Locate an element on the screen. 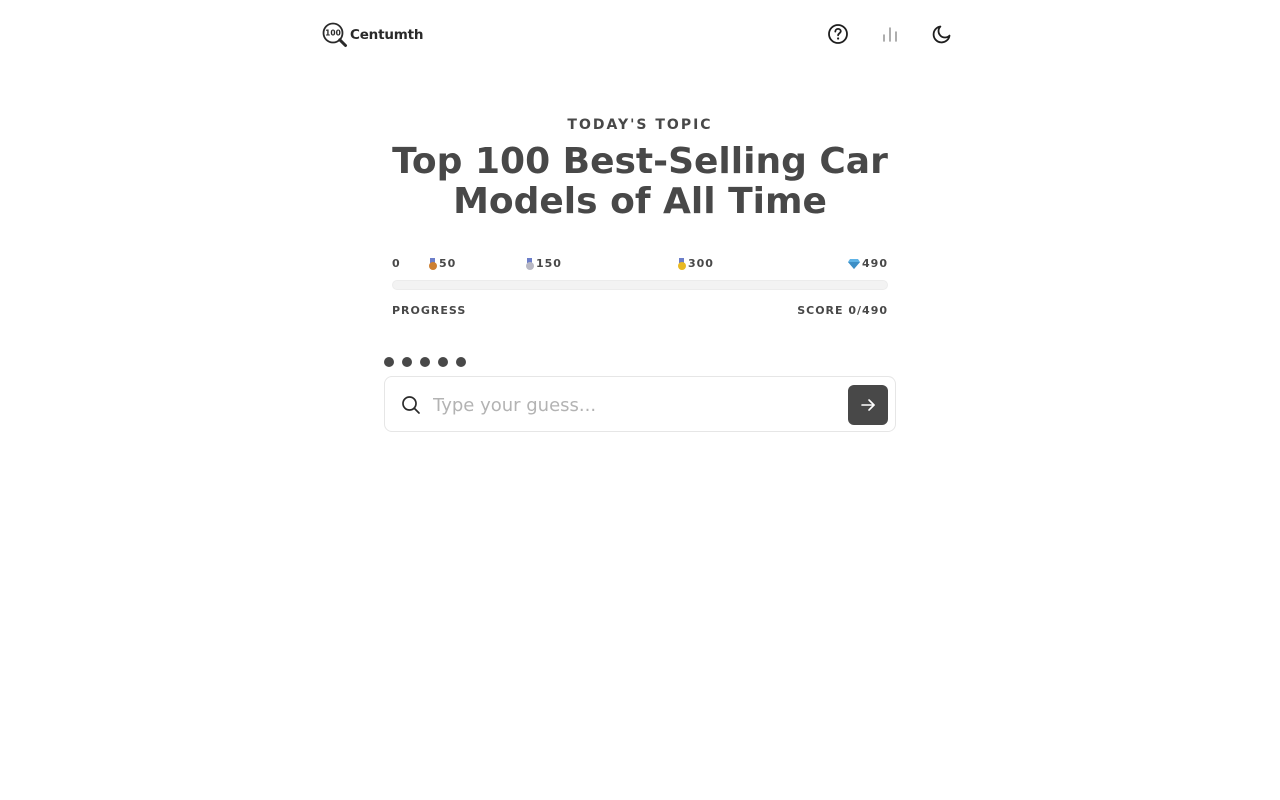 The height and width of the screenshot is (800, 1280). milestone-markers: 0 50 150 300 490 is located at coordinates (640, 264).